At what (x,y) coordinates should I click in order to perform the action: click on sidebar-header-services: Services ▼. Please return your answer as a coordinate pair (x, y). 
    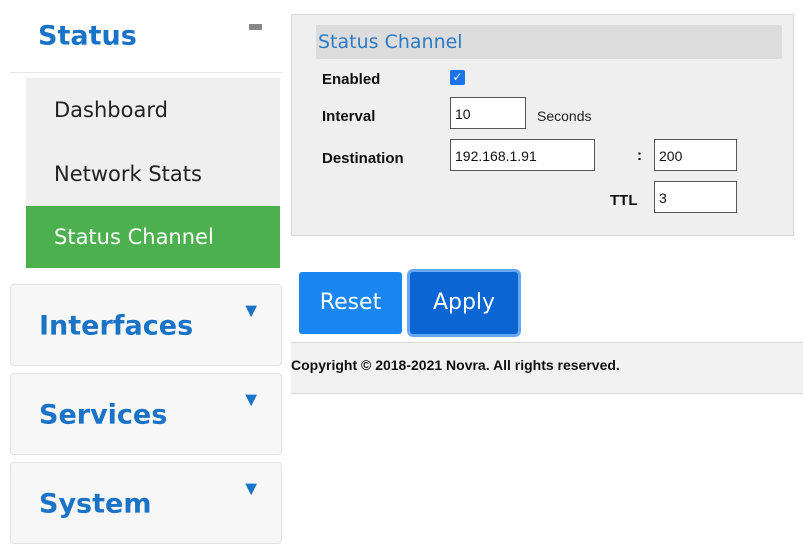
    Looking at the image, I should click on (146, 415).